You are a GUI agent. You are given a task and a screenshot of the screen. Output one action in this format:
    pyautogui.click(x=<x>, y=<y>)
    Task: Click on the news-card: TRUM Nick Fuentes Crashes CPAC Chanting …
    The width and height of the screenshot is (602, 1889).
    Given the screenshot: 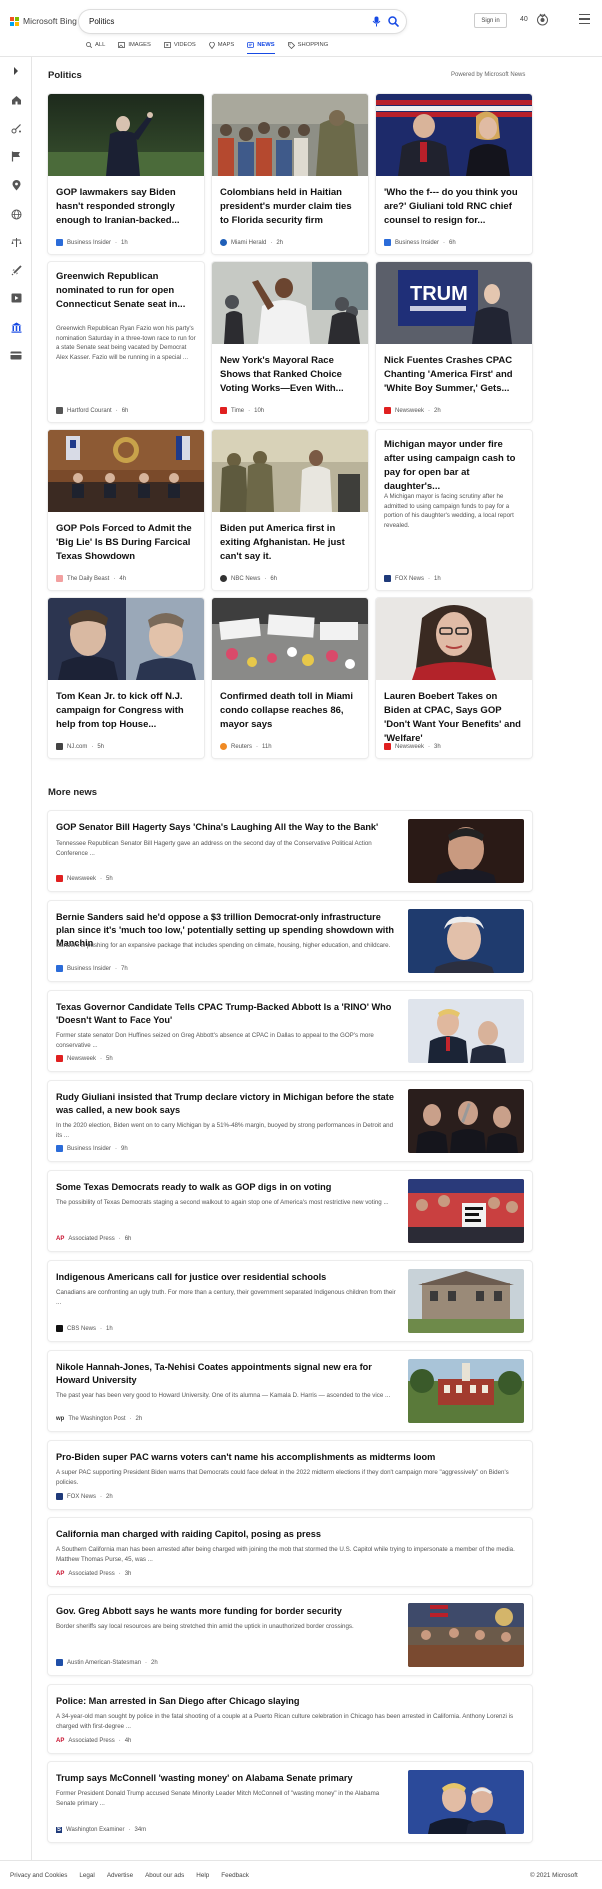 What is the action you would take?
    pyautogui.click(x=454, y=342)
    